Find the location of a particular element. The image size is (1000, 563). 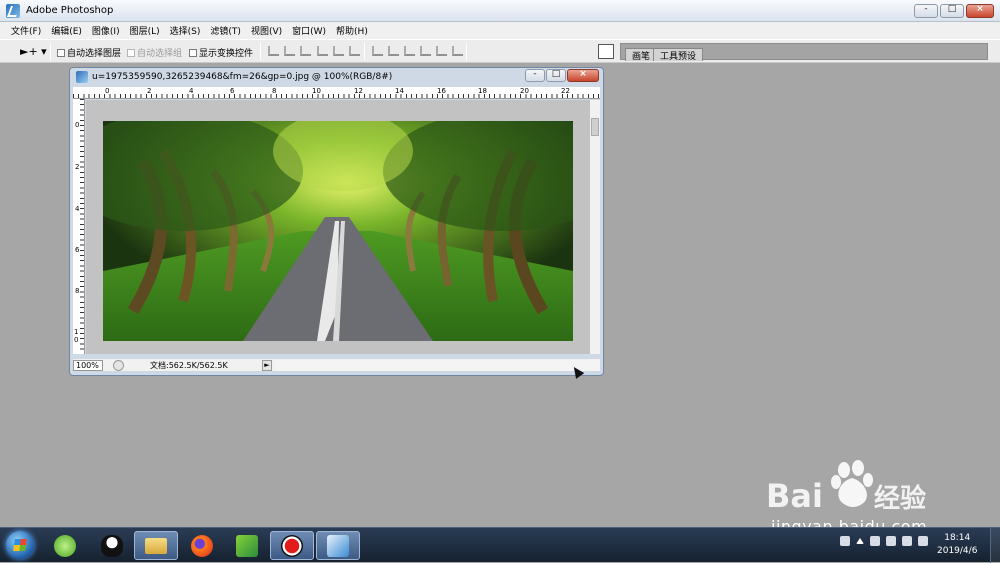

tab-tool-presets: 工具预设 is located at coordinates (678, 55).